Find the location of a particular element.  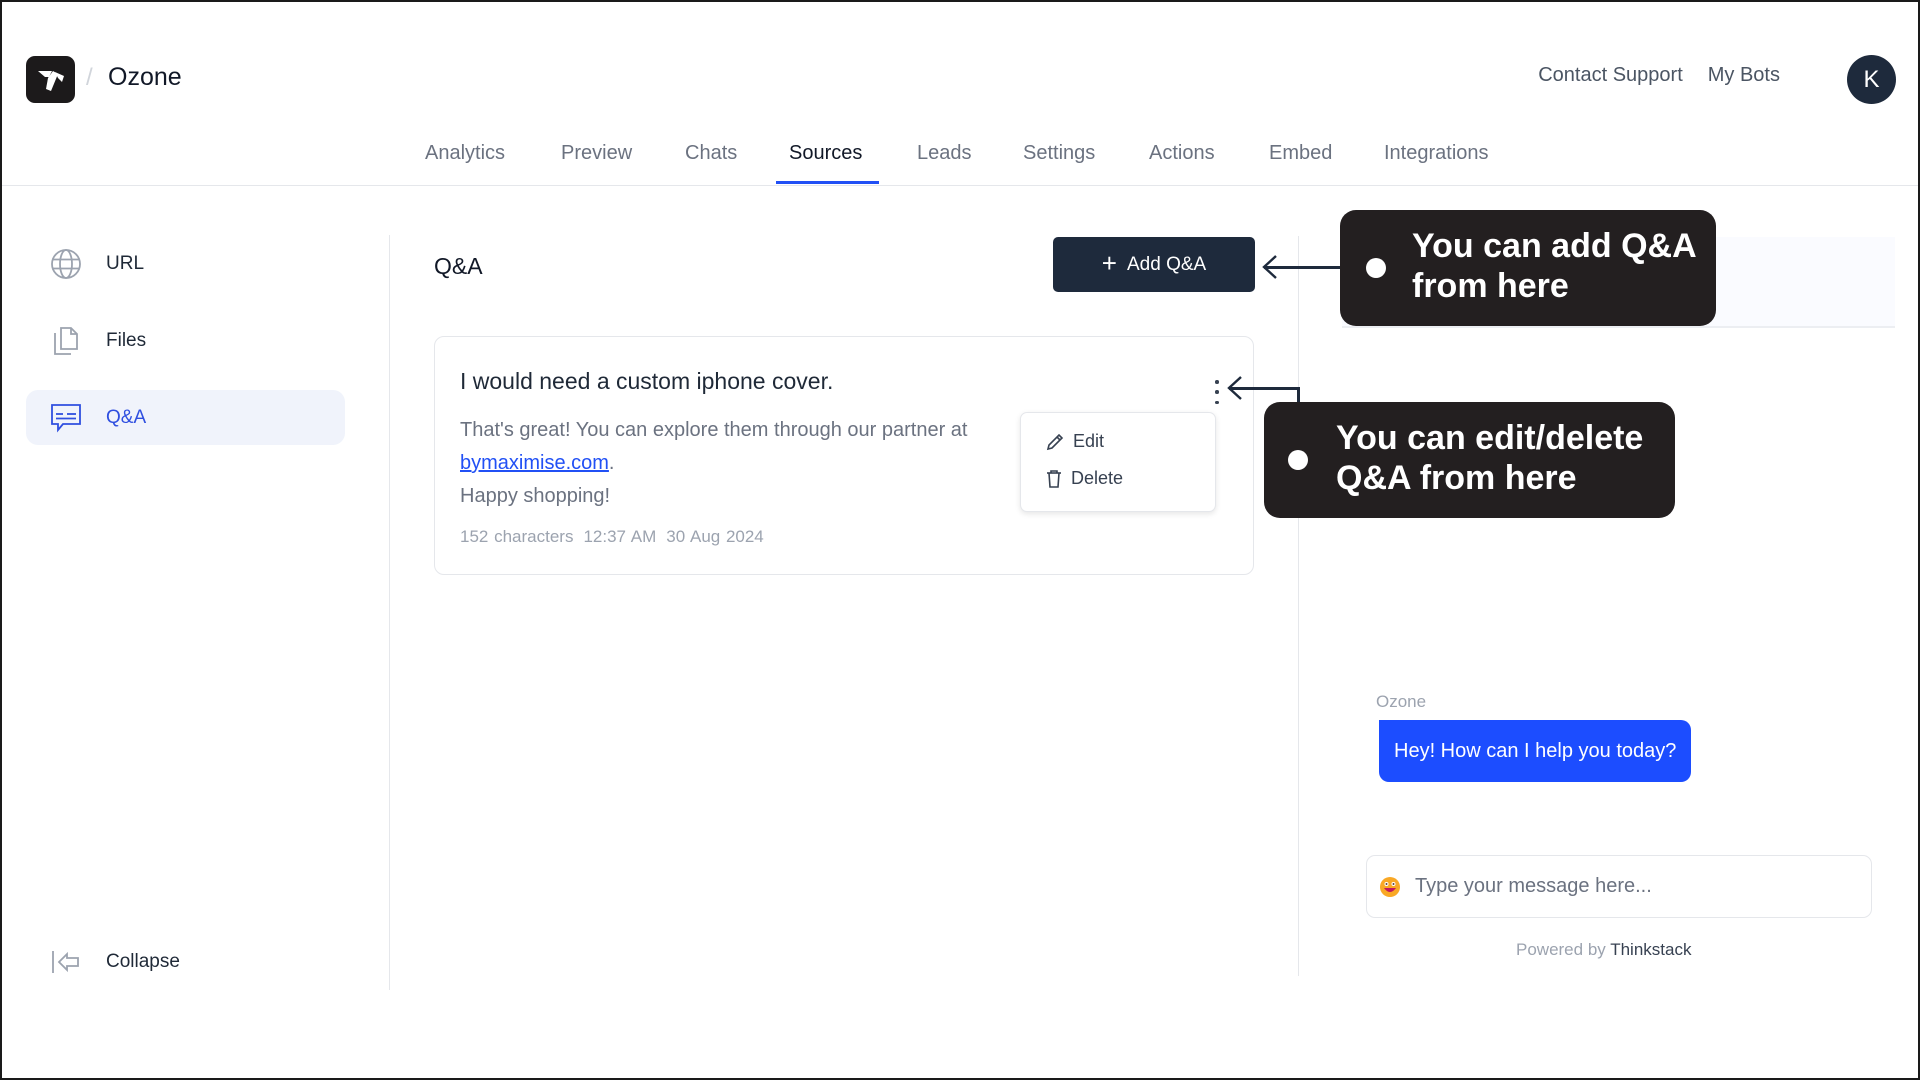

contact-support-link: Contact Support is located at coordinates (1610, 75).